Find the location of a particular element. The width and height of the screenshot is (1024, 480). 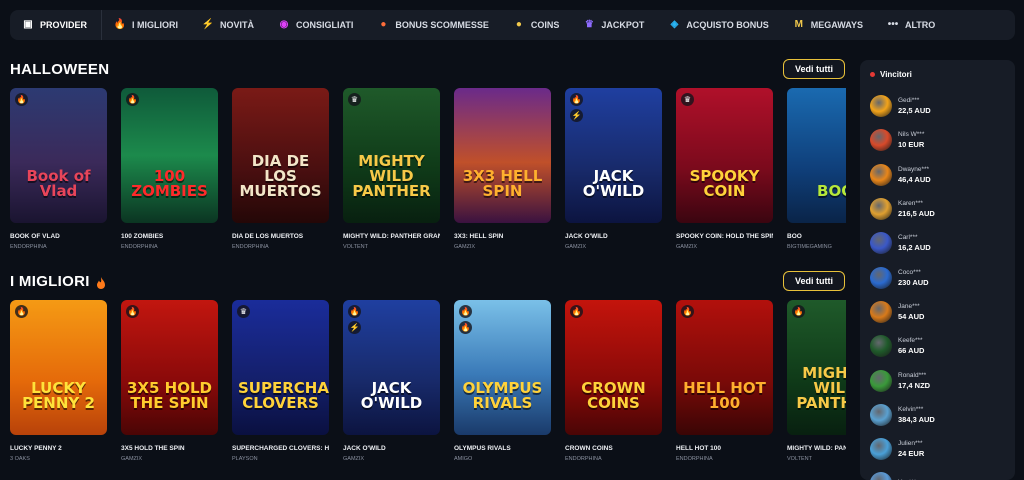

winner-item: Carl*** 16,2 AUD is located at coordinates (937, 243).